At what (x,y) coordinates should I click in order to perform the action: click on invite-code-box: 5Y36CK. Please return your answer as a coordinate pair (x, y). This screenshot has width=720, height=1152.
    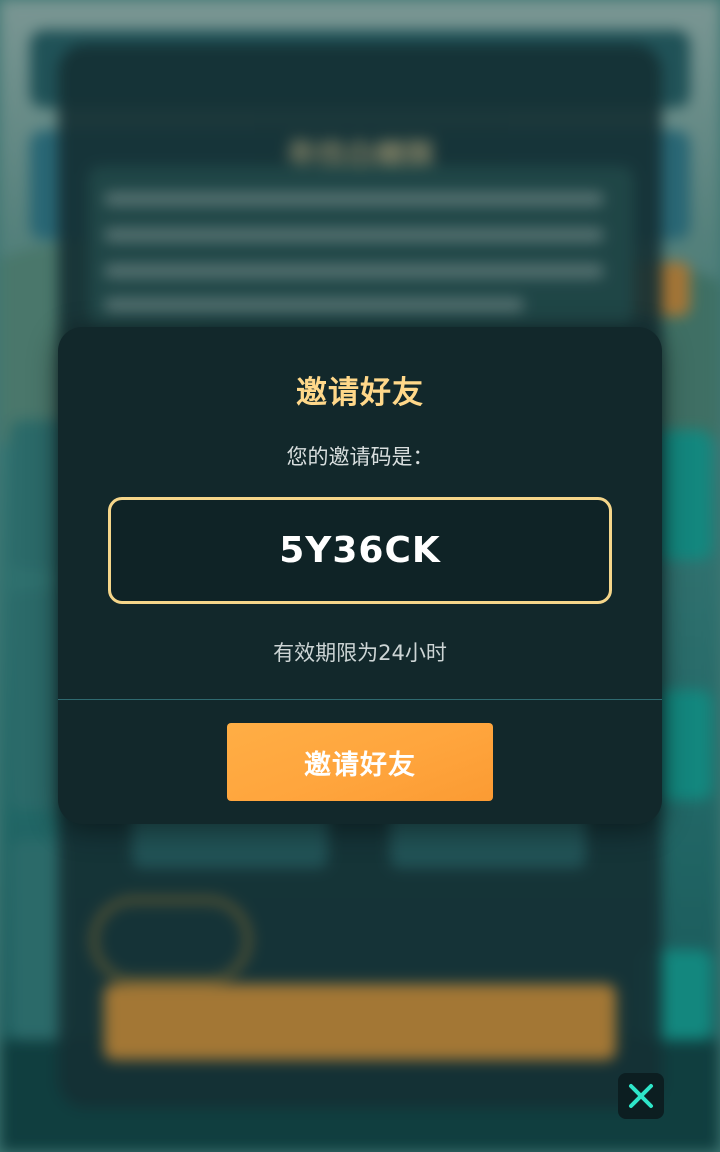
    Looking at the image, I should click on (360, 550).